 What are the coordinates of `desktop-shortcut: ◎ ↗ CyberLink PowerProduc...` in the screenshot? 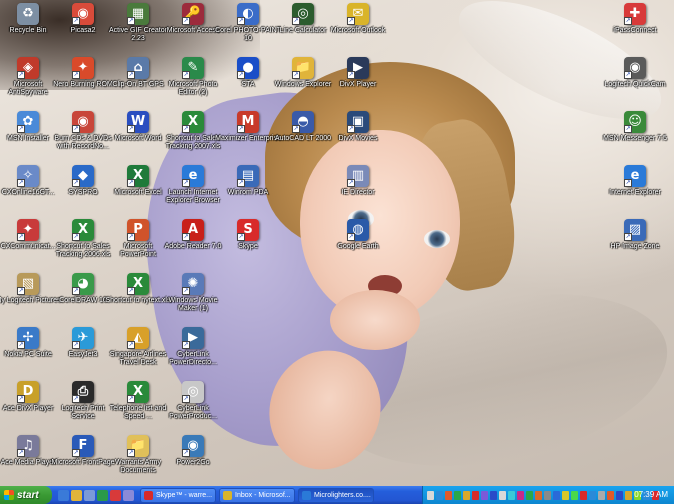 It's located at (193, 401).